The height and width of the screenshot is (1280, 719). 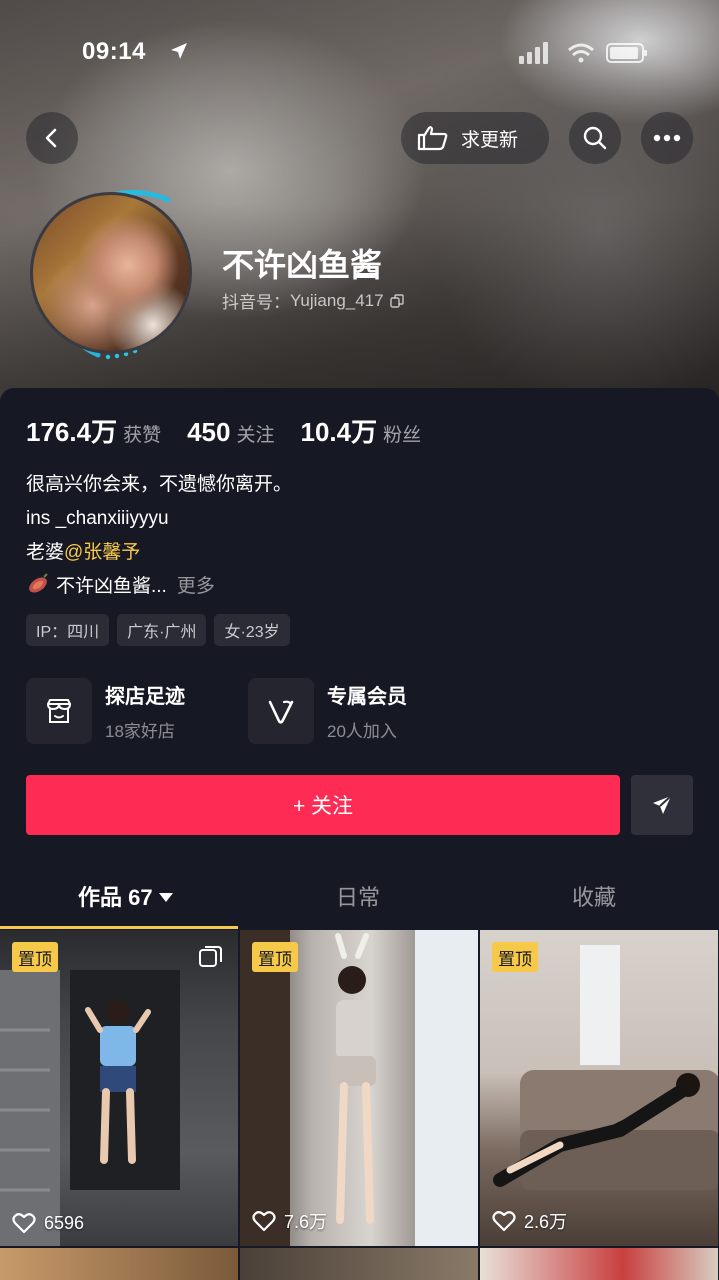 What do you see at coordinates (72, 432) in the screenshot?
I see `stat-likes-value: 176.4万` at bounding box center [72, 432].